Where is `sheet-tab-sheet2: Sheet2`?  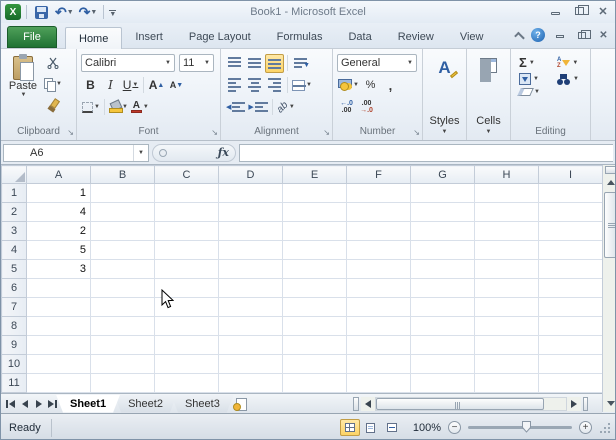
sheet-tab-sheet2: Sheet2 is located at coordinates (145, 404).